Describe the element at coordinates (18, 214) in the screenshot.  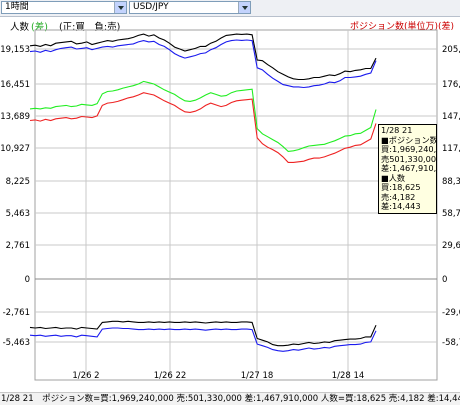
I see `left-tick-label: 5,463` at that location.